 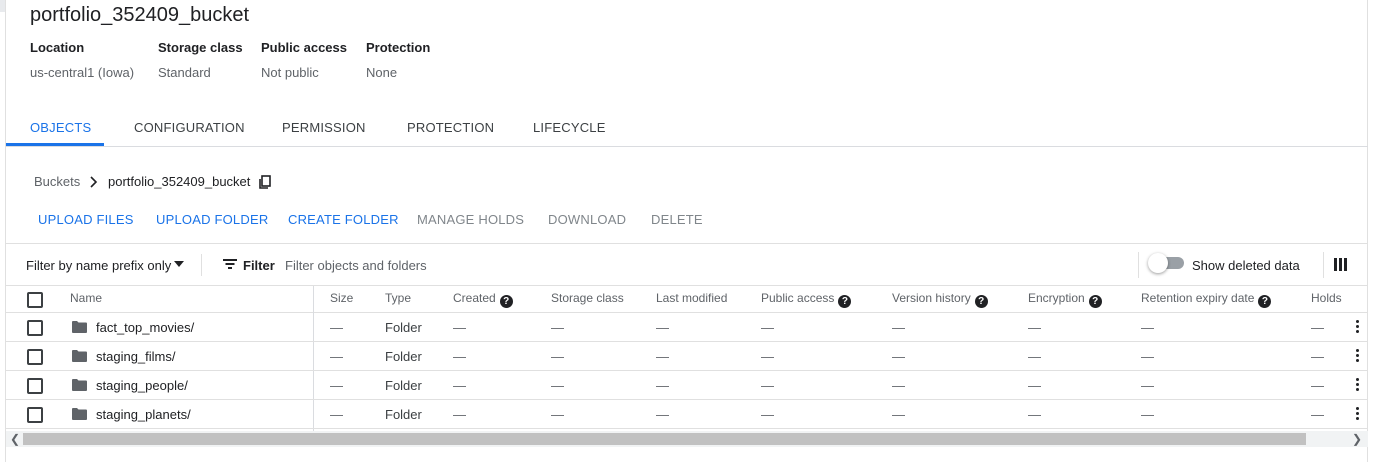 What do you see at coordinates (797, 298) in the screenshot?
I see `col-public-access-label: Public access` at bounding box center [797, 298].